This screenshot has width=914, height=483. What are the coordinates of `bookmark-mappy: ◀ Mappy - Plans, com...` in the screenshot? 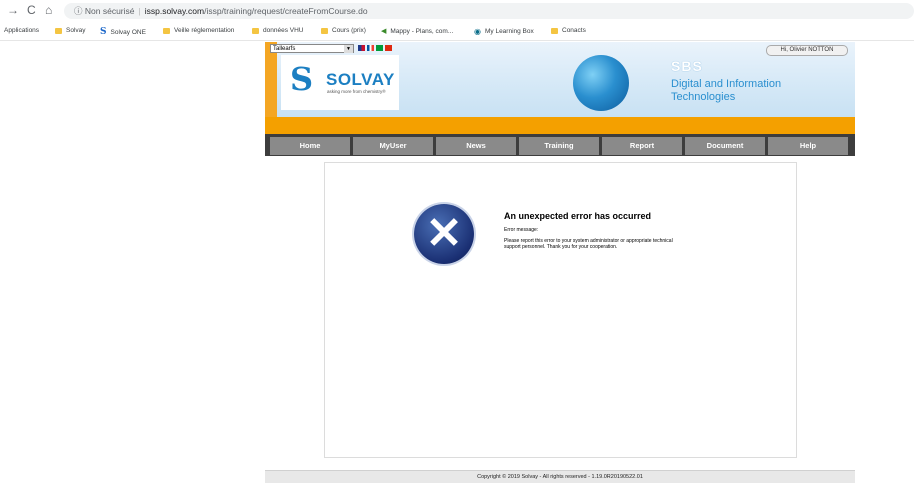 It's located at (417, 31).